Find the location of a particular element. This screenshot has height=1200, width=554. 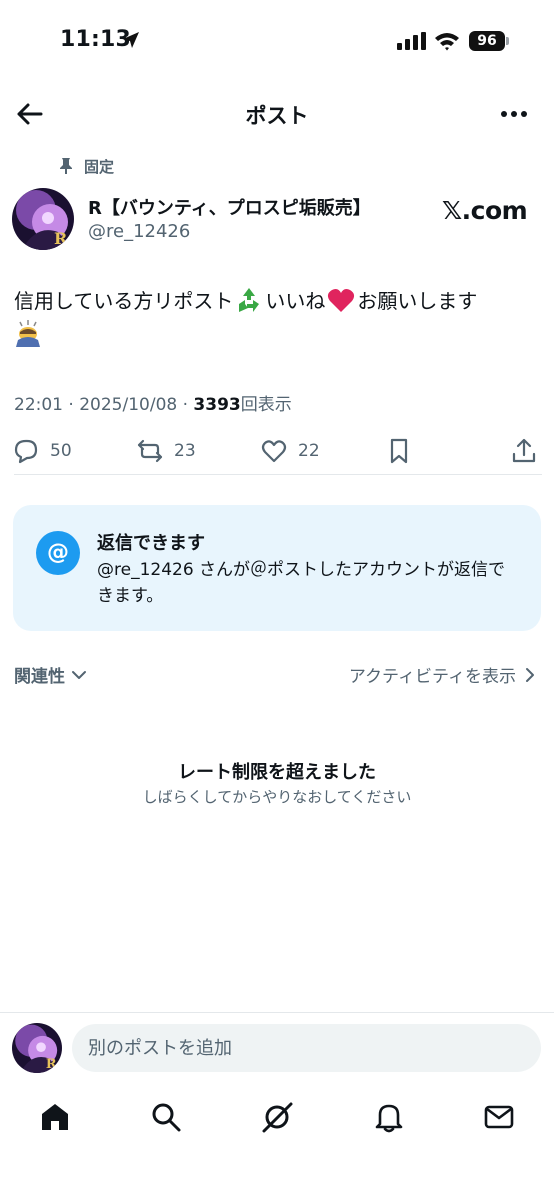

user-name: R【バウンティ、プロスピ垢販売】 is located at coordinates (229, 207).